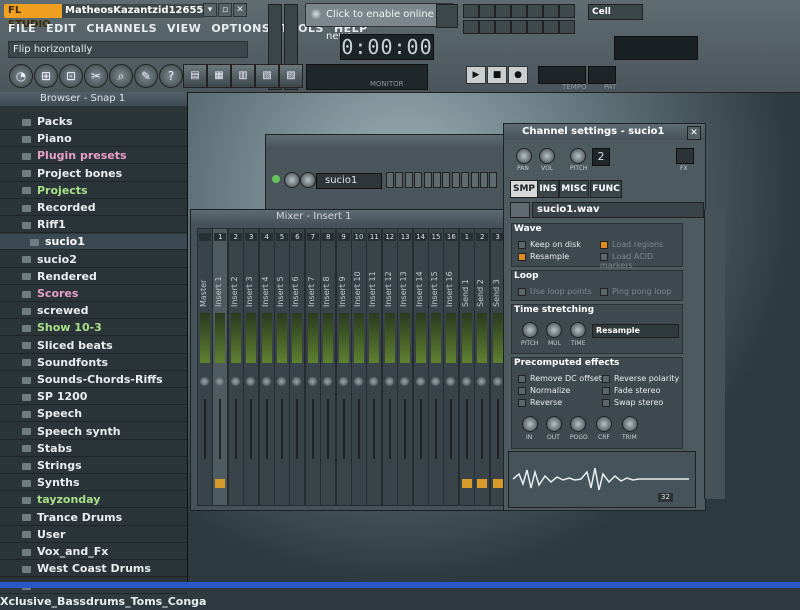  What do you see at coordinates (374, 367) in the screenshot?
I see `mixer-strip: 11 Insert 11` at bounding box center [374, 367].